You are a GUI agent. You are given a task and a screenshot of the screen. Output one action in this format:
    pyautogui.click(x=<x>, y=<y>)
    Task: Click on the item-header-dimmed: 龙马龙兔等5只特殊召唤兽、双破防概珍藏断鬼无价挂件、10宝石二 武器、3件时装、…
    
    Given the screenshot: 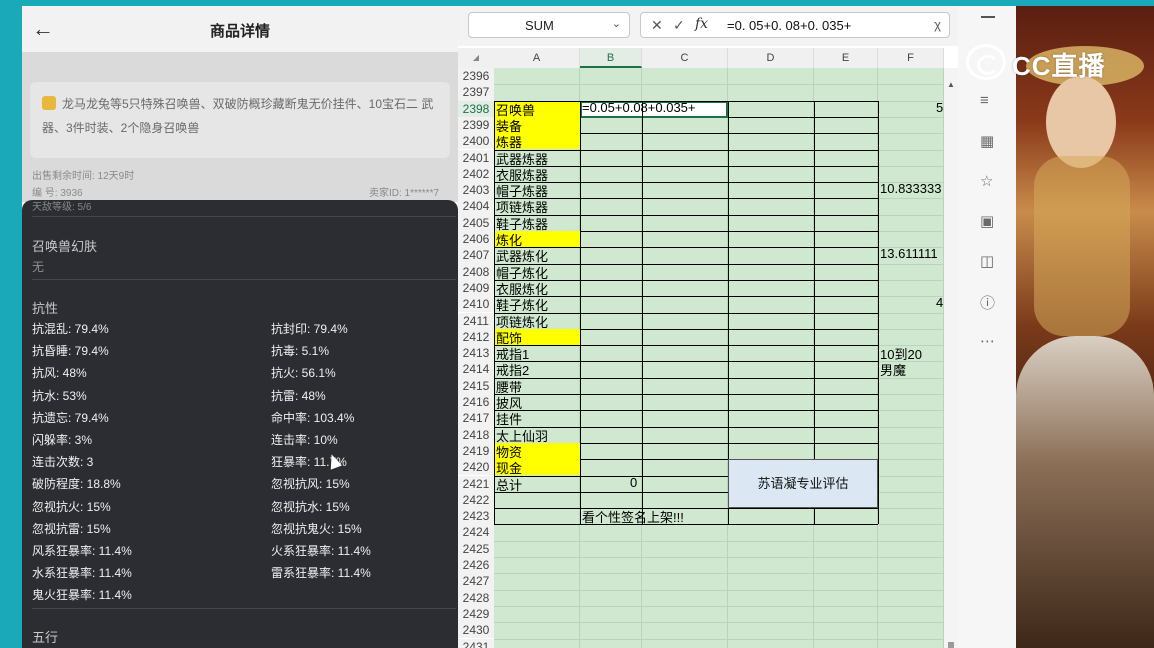 What is the action you would take?
    pyautogui.click(x=240, y=127)
    